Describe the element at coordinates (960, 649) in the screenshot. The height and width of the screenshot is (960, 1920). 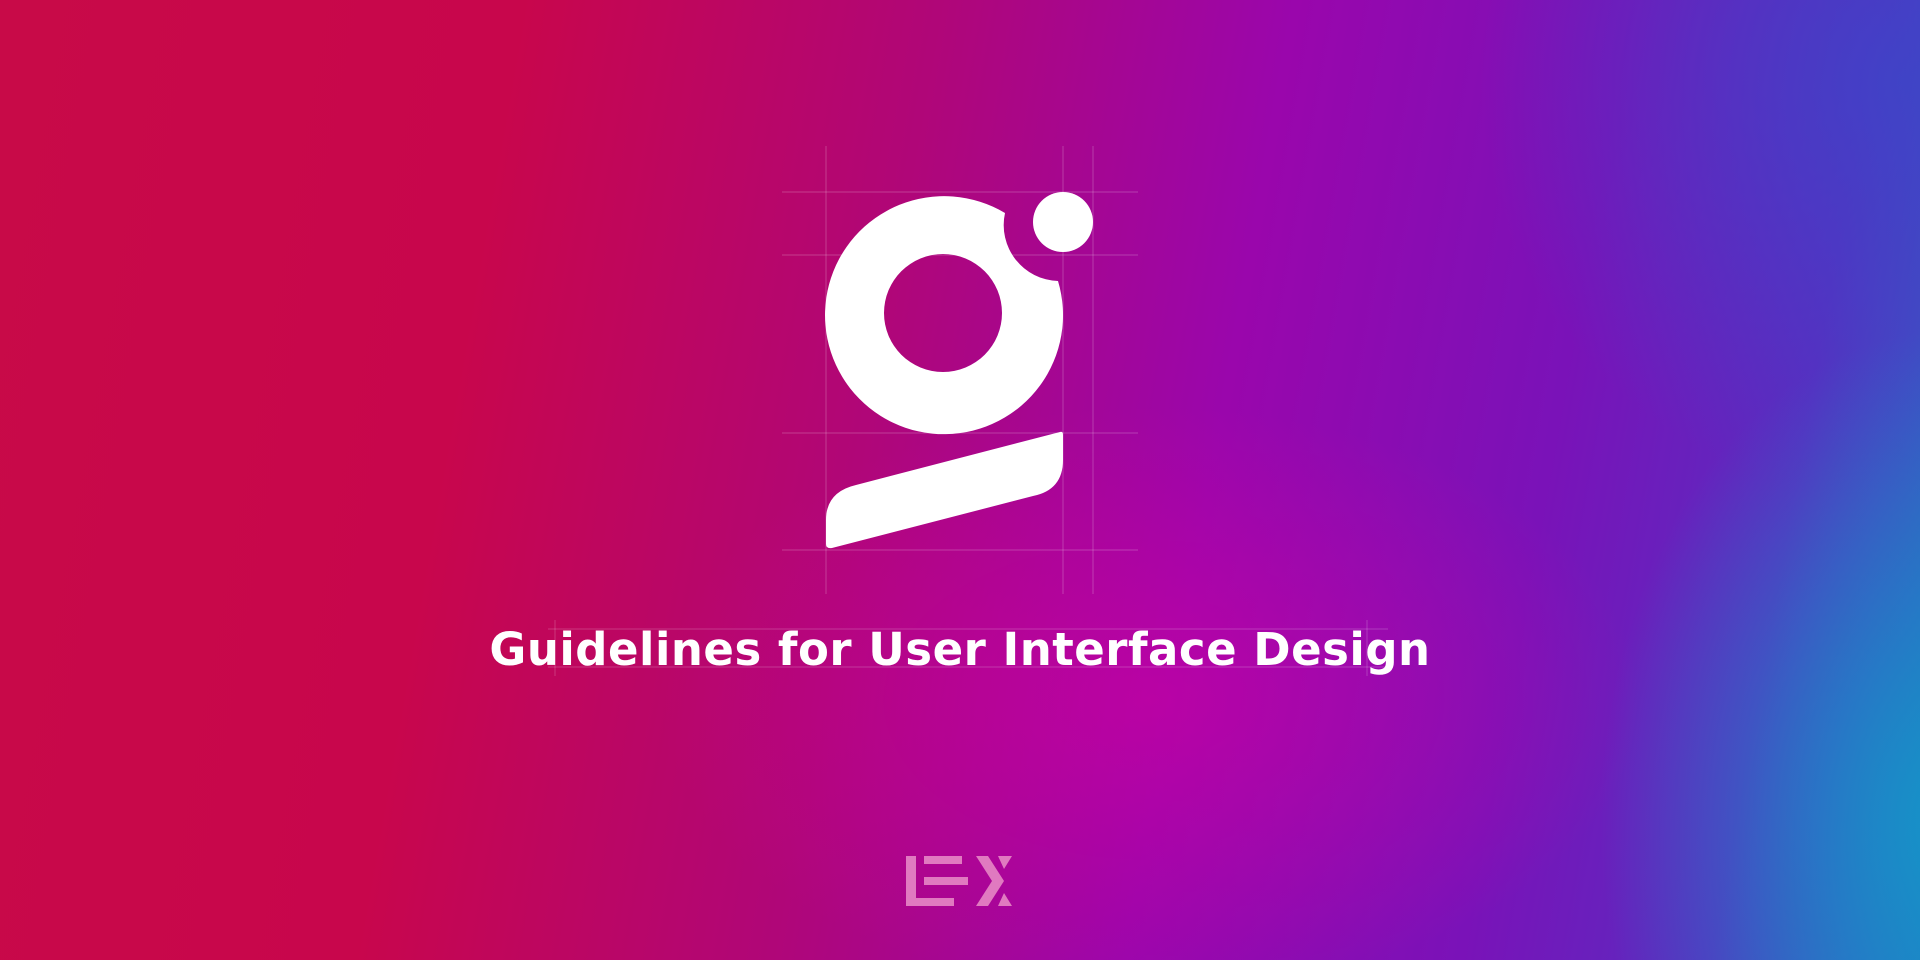
I see `page-title: Guidelines for User Interface Design` at that location.